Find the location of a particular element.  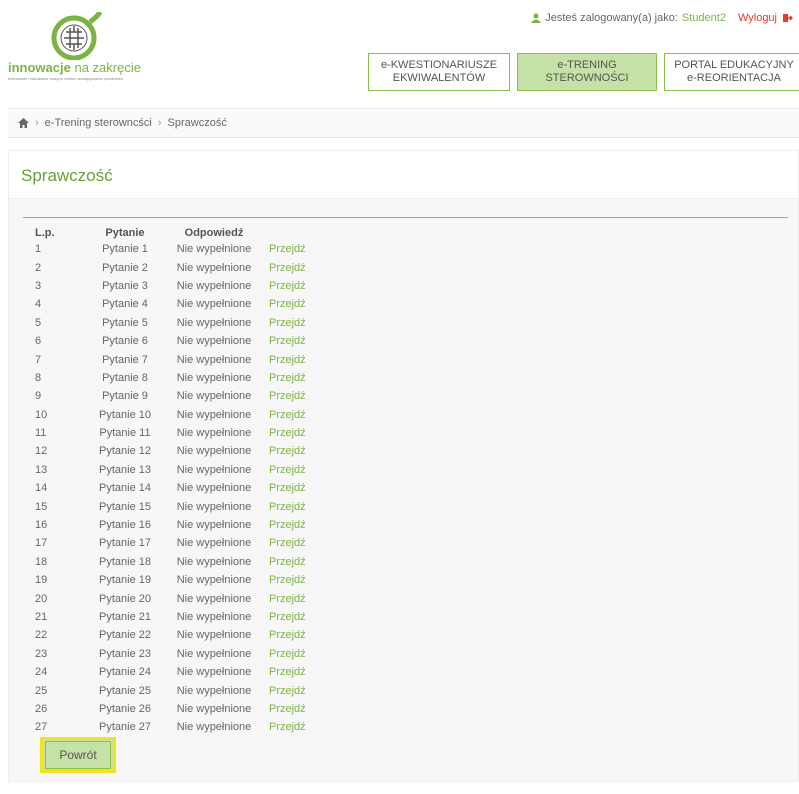

table-row: 1 Pytanie 1 Nie wypełnione Przejdź is located at coordinates (179, 249).